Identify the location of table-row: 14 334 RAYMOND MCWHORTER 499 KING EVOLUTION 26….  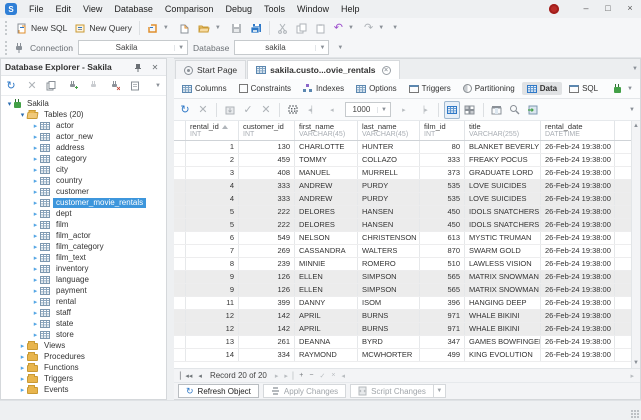
(402, 355).